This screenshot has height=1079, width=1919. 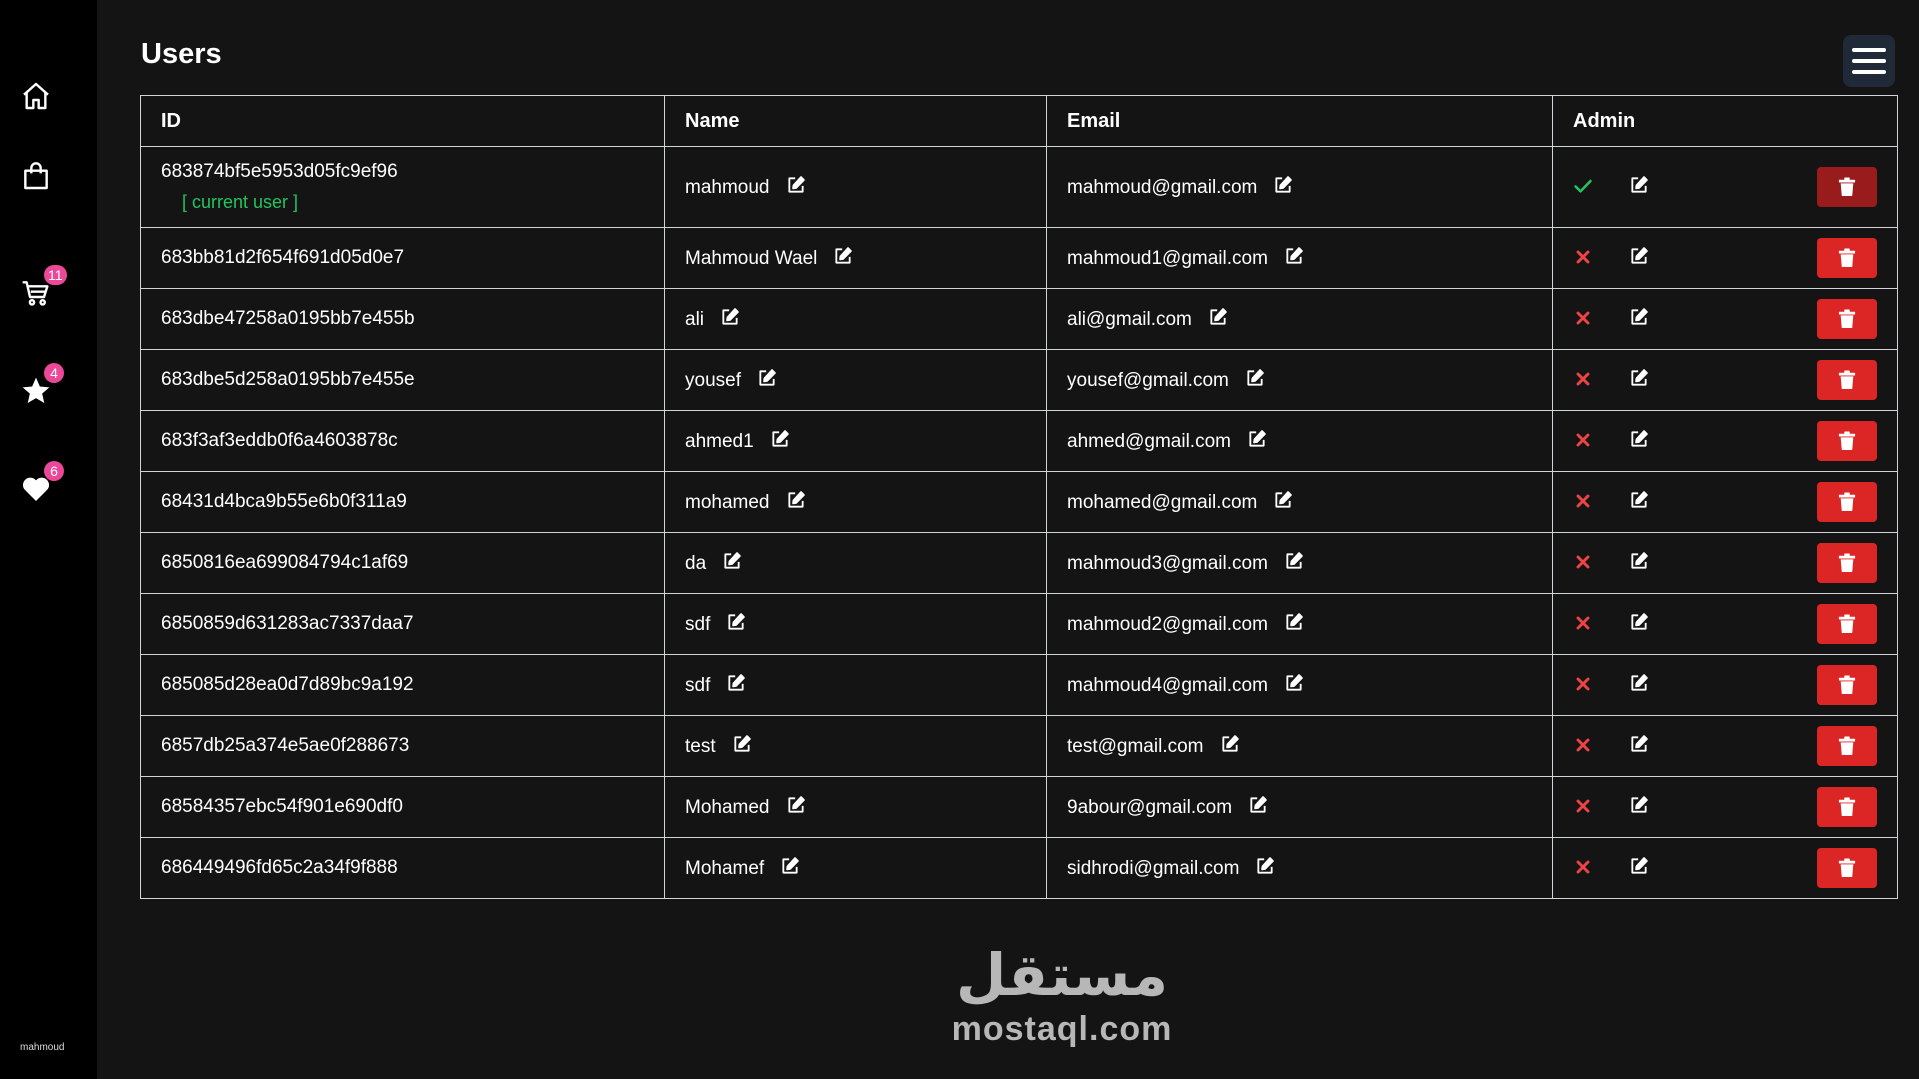 What do you see at coordinates (1583, 186) in the screenshot?
I see `check-icon` at bounding box center [1583, 186].